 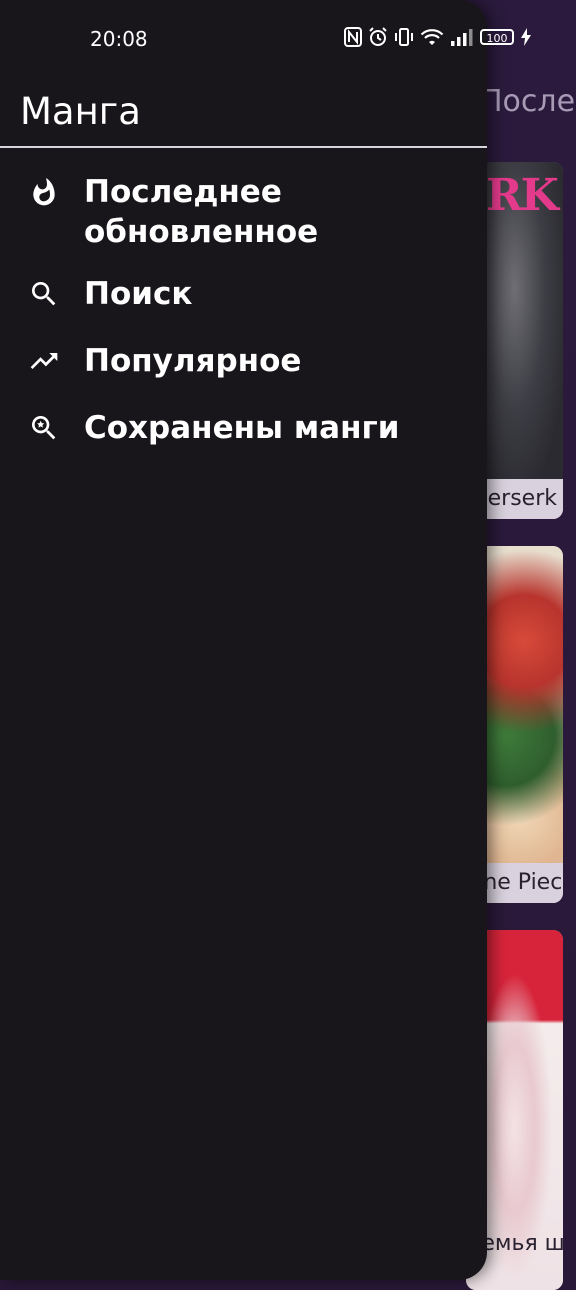 I want to click on drawer-item-label: Популярное, so click(x=193, y=361).